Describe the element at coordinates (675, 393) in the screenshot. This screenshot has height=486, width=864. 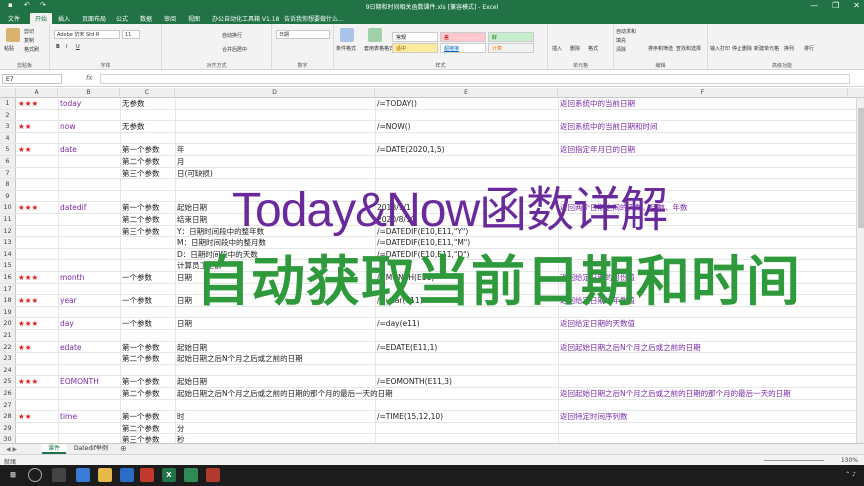
I see `cell-f: 返回起始日期之后N个月之后或之前的日期的那个月的最后一天的日期` at that location.